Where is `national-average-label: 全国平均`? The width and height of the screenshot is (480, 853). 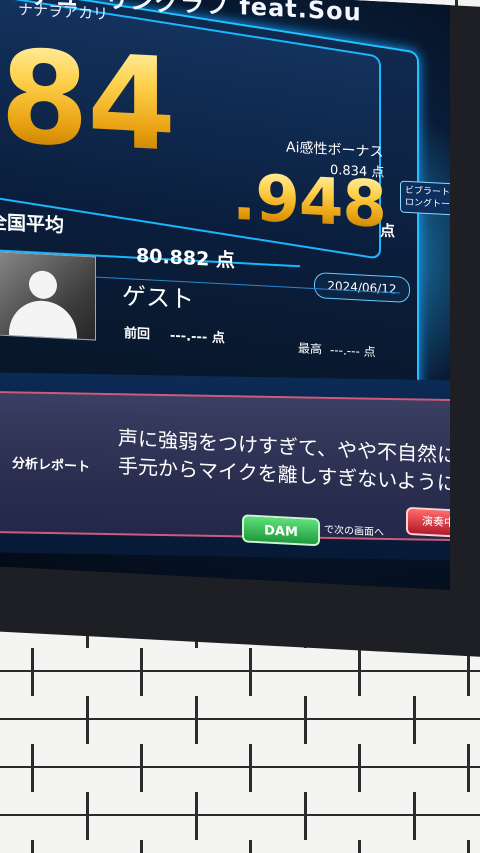 national-average-label: 全国平均 is located at coordinates (32, 223).